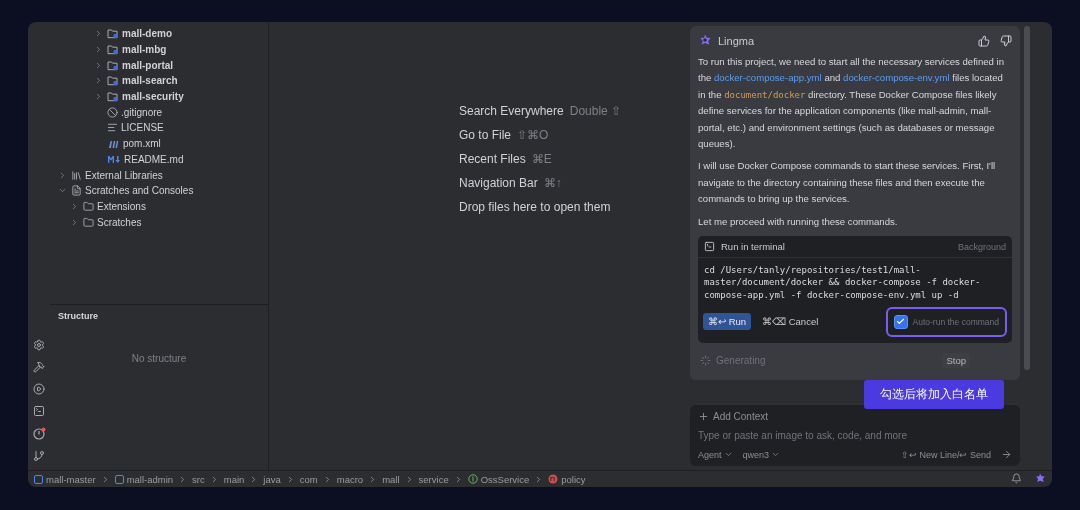 The image size is (1080, 510). I want to click on tree-item: LICENSE, so click(142, 128).